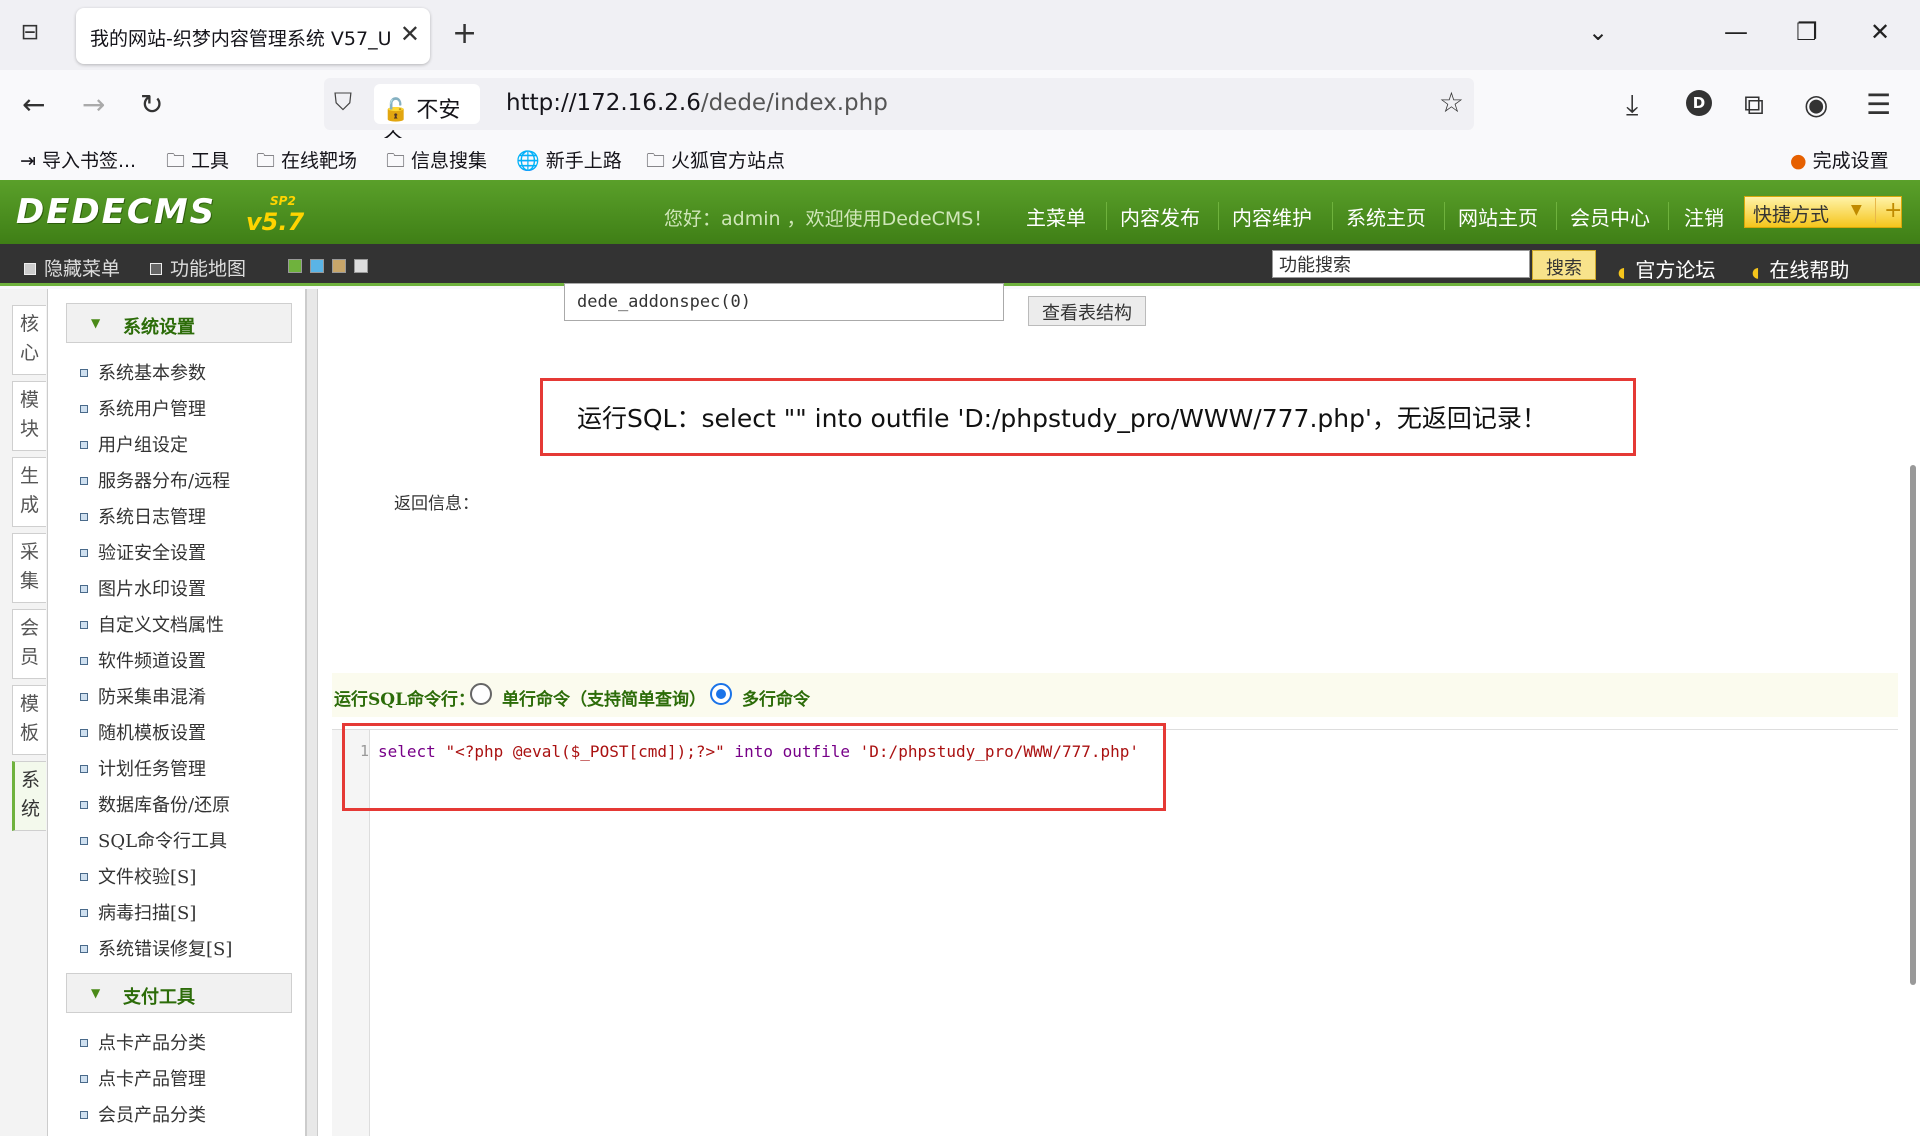 The height and width of the screenshot is (1136, 1920). I want to click on nav-content-maintain: 内容维护, so click(1272, 216).